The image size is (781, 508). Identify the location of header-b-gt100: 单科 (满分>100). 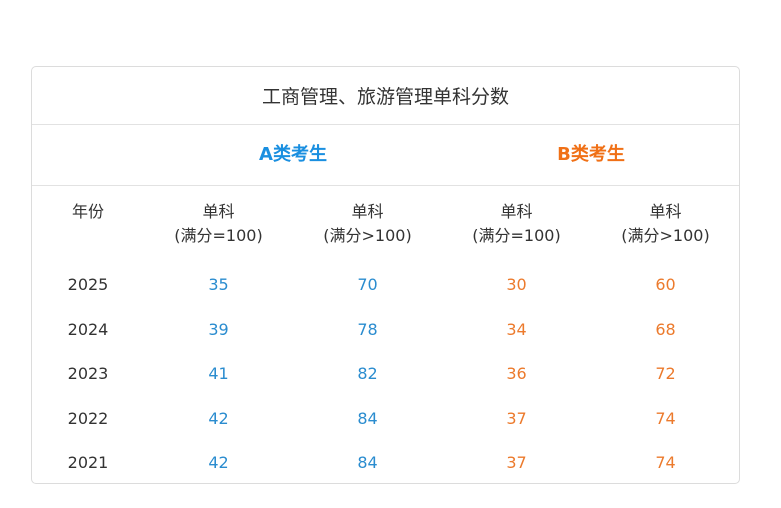
(665, 224).